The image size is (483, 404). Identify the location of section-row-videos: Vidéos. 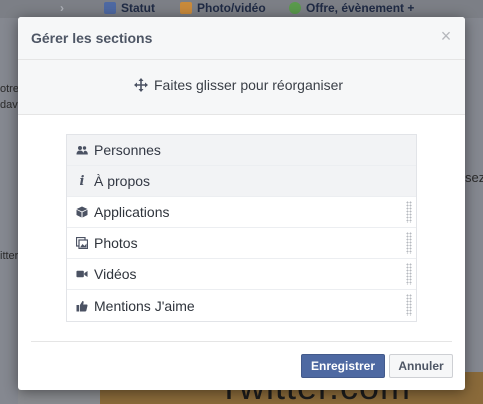
(241, 274).